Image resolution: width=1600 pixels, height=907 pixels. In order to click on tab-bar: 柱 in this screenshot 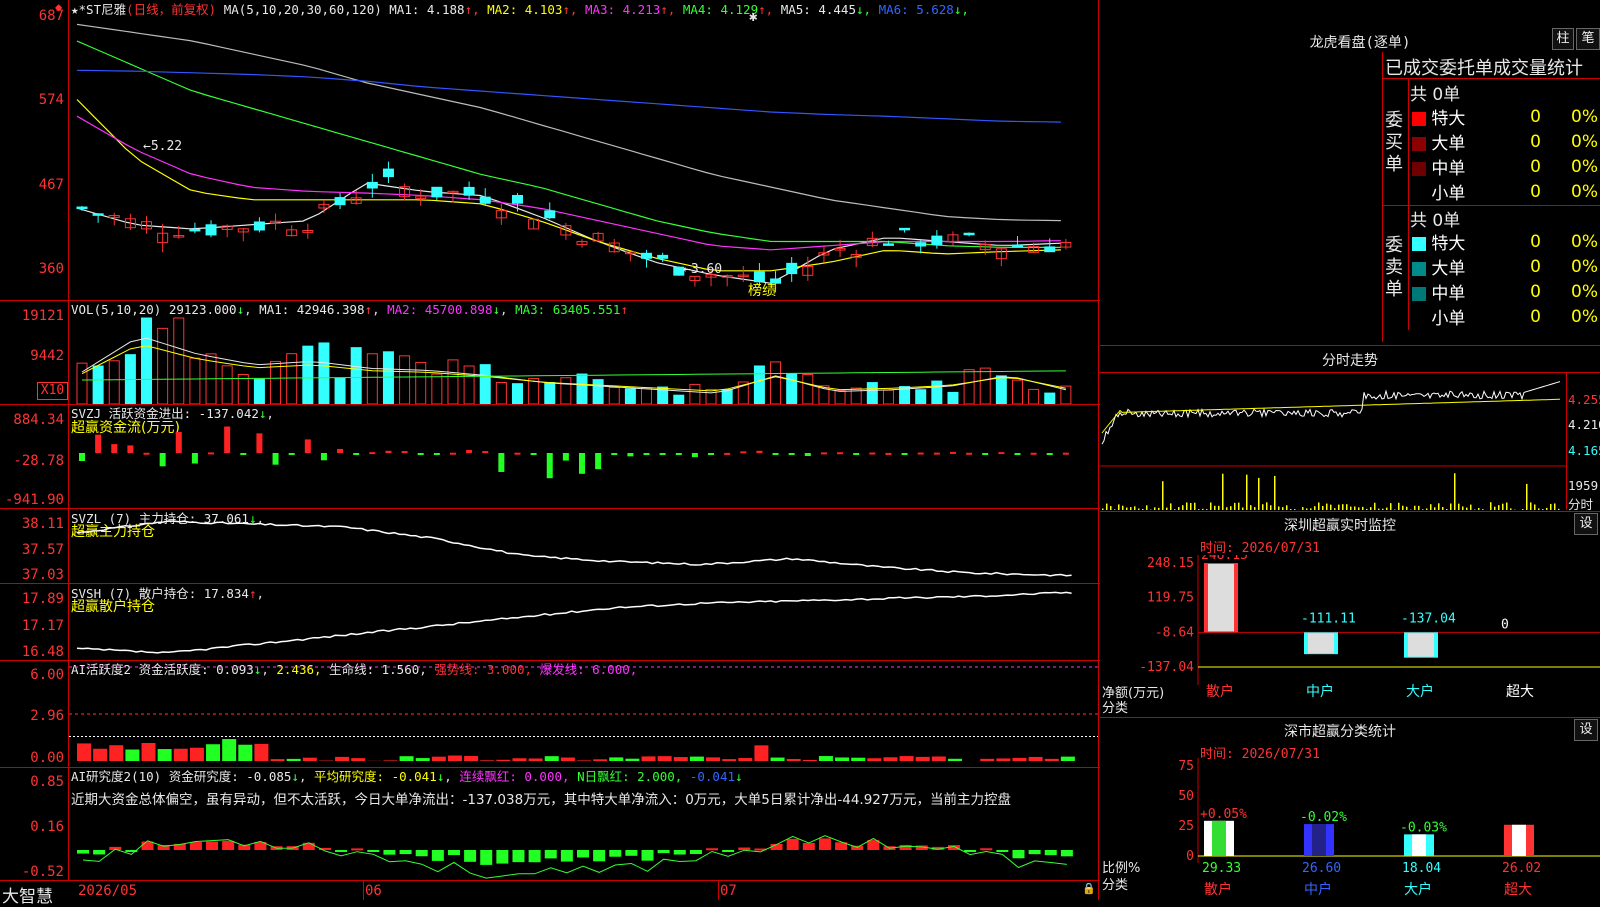, I will do `click(1563, 39)`.